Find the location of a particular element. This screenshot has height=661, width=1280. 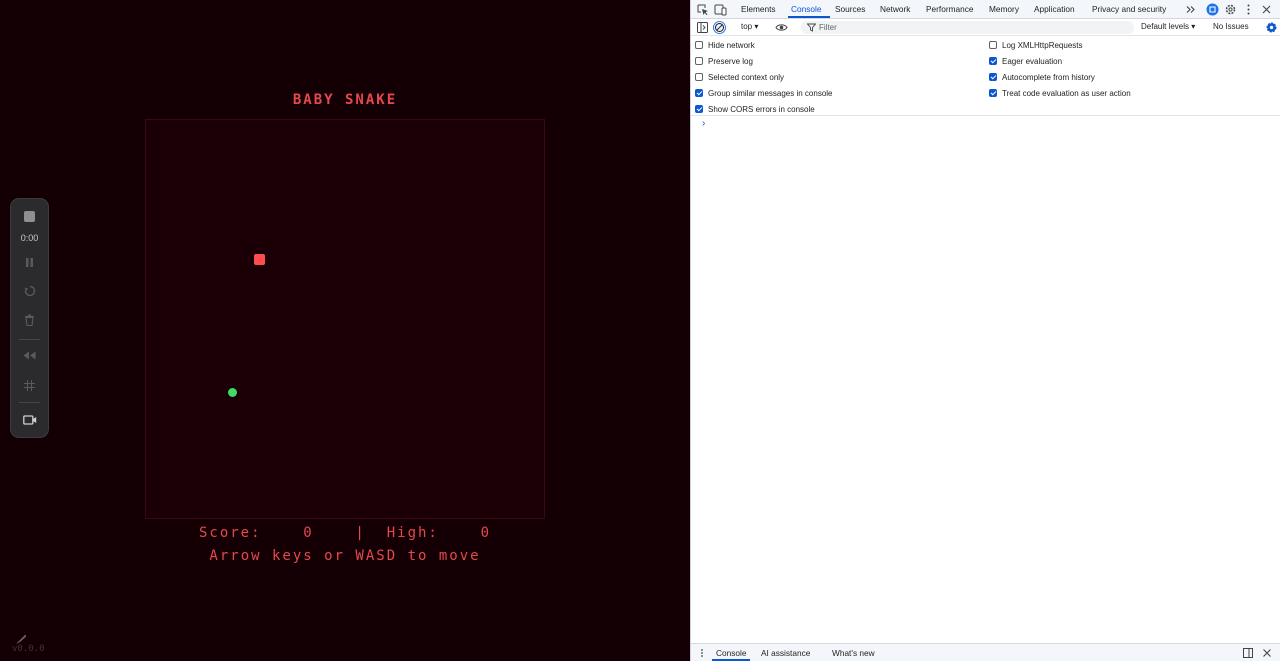

setting-selected-context-only: Selected context only is located at coordinates (739, 77).